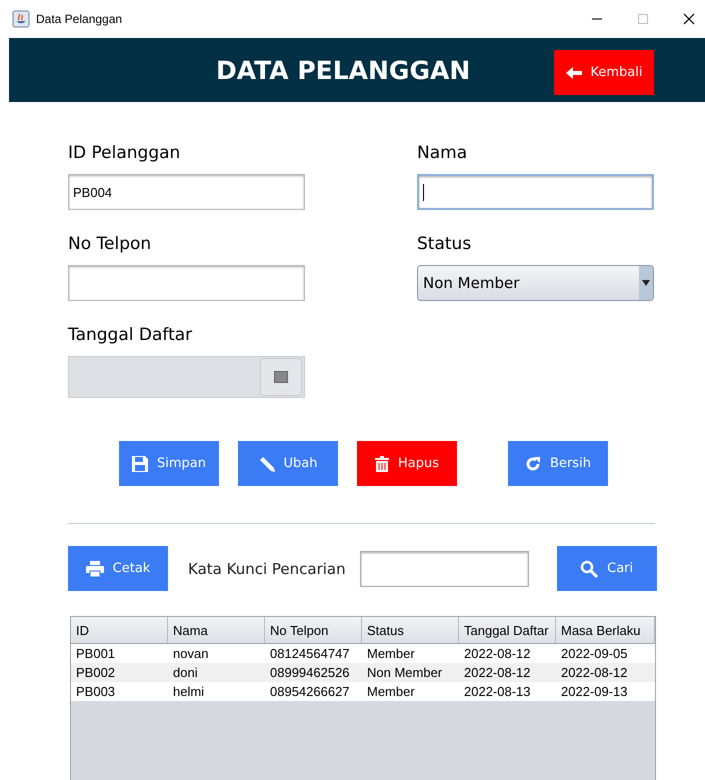 The width and height of the screenshot is (705, 780). What do you see at coordinates (310, 654) in the screenshot?
I see `table-cell-text: 08124564747` at bounding box center [310, 654].